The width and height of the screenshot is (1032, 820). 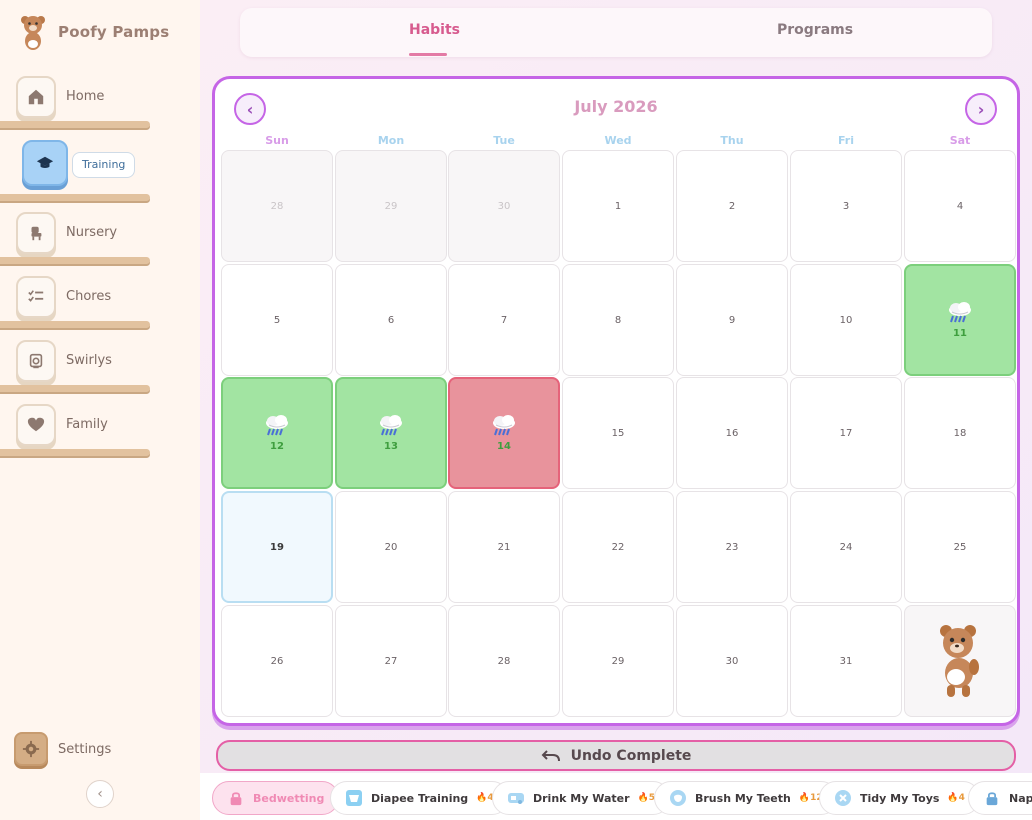 I want to click on swirlys-button, so click(x=36, y=361).